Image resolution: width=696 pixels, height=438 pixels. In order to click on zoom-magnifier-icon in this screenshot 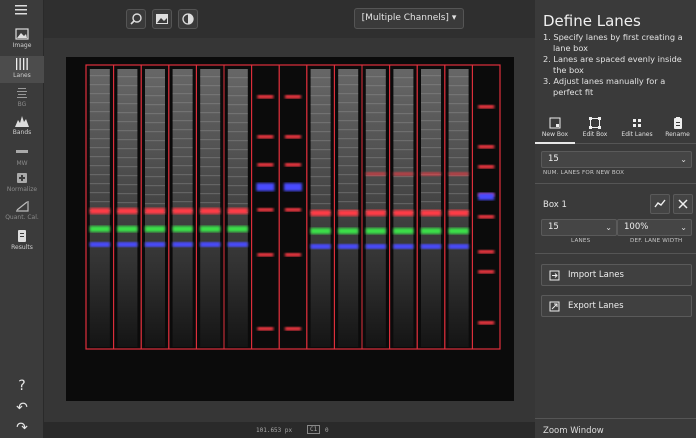, I will do `click(136, 19)`.